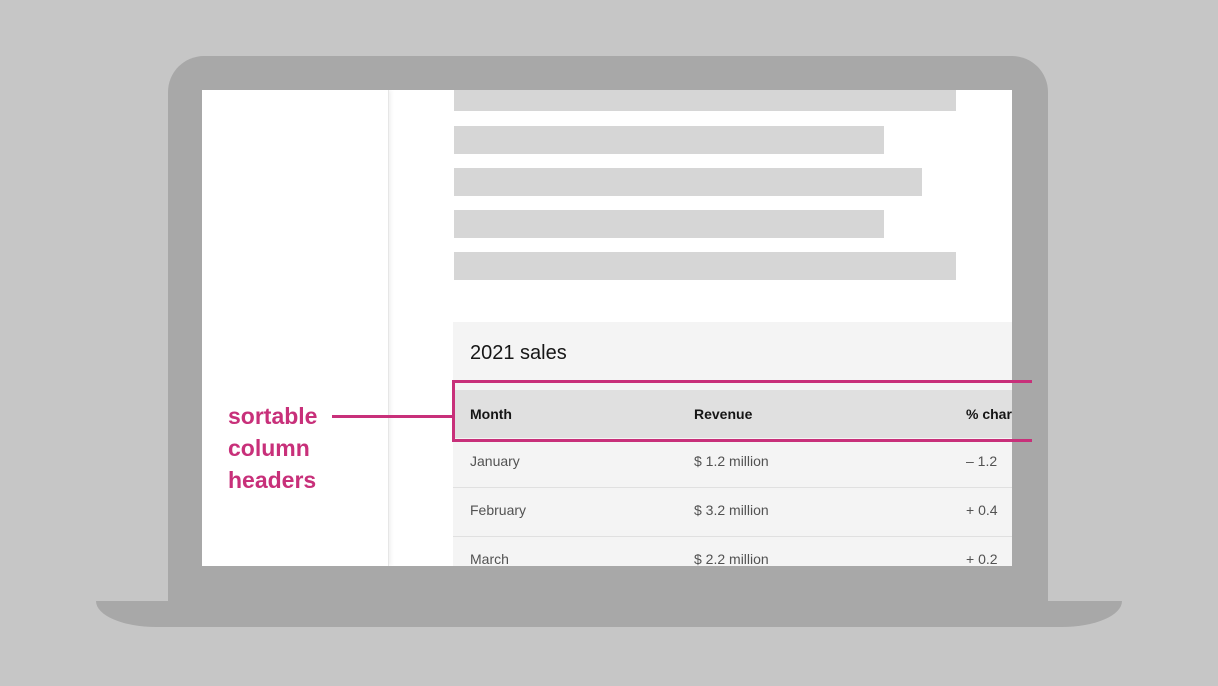 This screenshot has height=686, width=1218. I want to click on callout-connector-line, so click(393, 416).